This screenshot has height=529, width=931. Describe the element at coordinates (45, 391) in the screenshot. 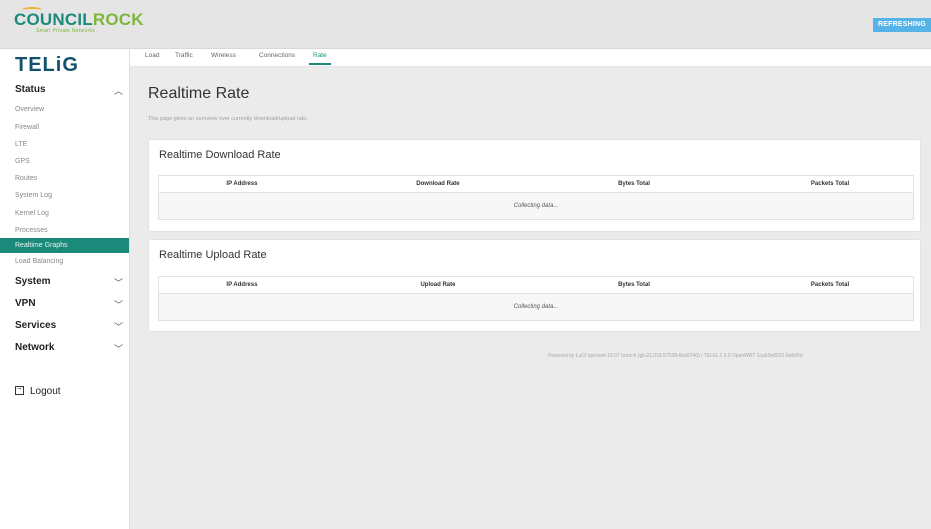

I see `logout-label: Logout` at that location.